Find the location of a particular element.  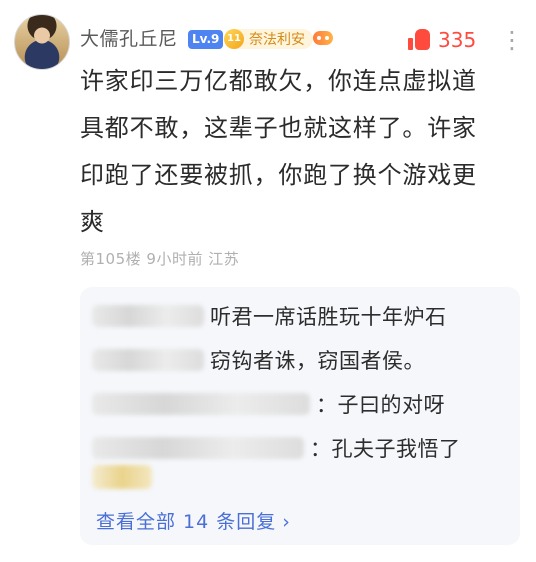

chevron-right-icon: › is located at coordinates (286, 522).